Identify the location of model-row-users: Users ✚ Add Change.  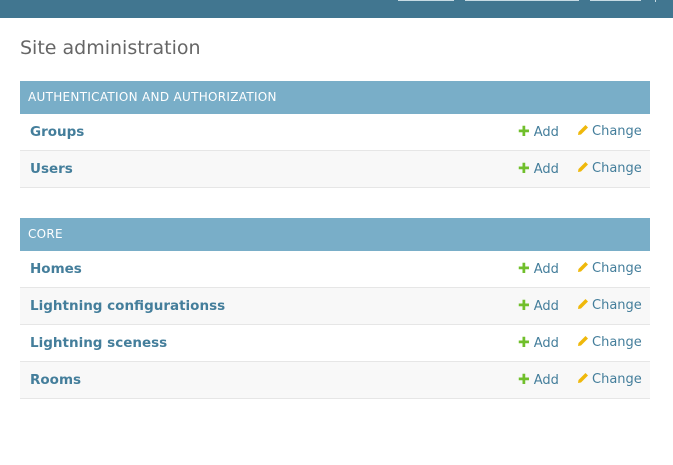
(335, 169).